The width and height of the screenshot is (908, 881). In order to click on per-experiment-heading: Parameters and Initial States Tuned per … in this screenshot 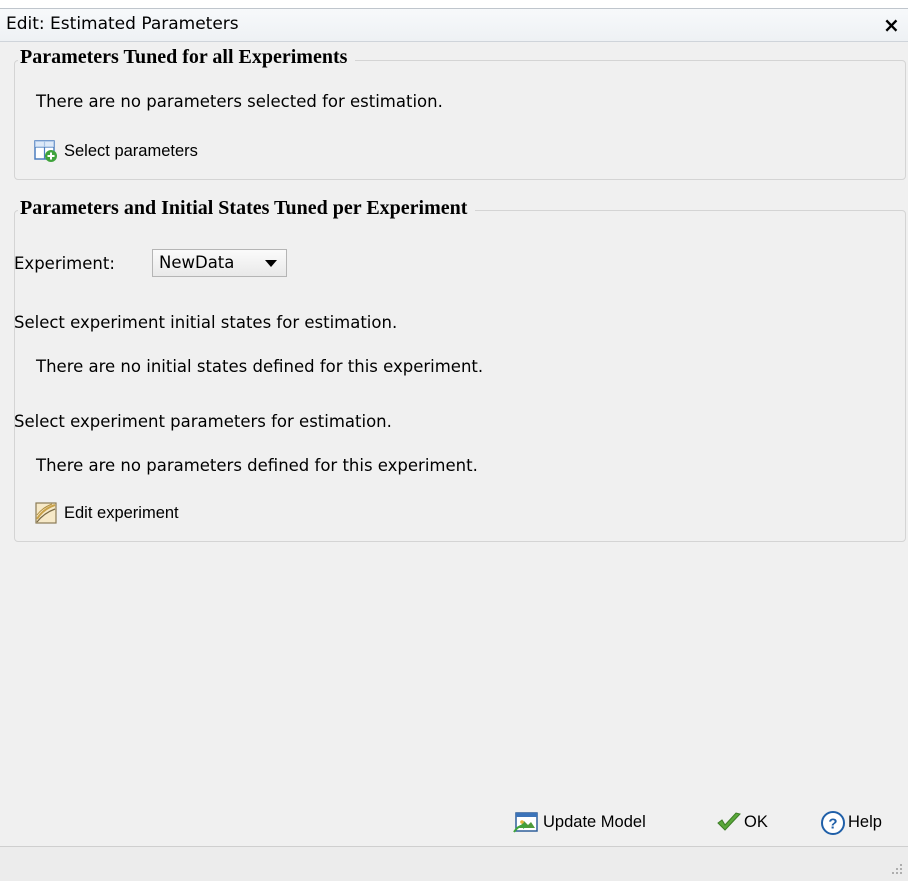, I will do `click(247, 208)`.